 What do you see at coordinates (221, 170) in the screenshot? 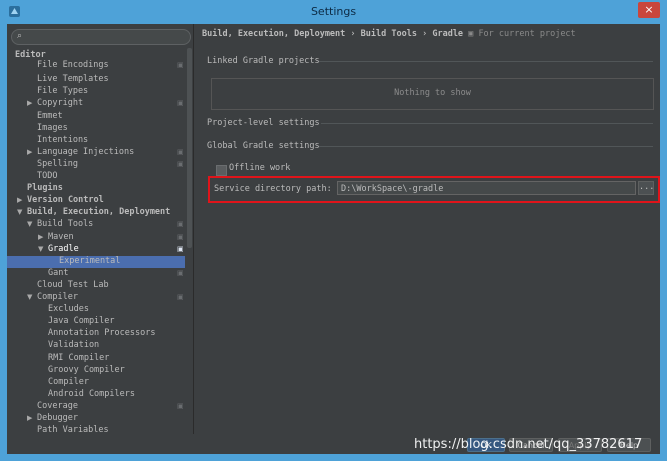
I see `offline-work-checkbox` at bounding box center [221, 170].